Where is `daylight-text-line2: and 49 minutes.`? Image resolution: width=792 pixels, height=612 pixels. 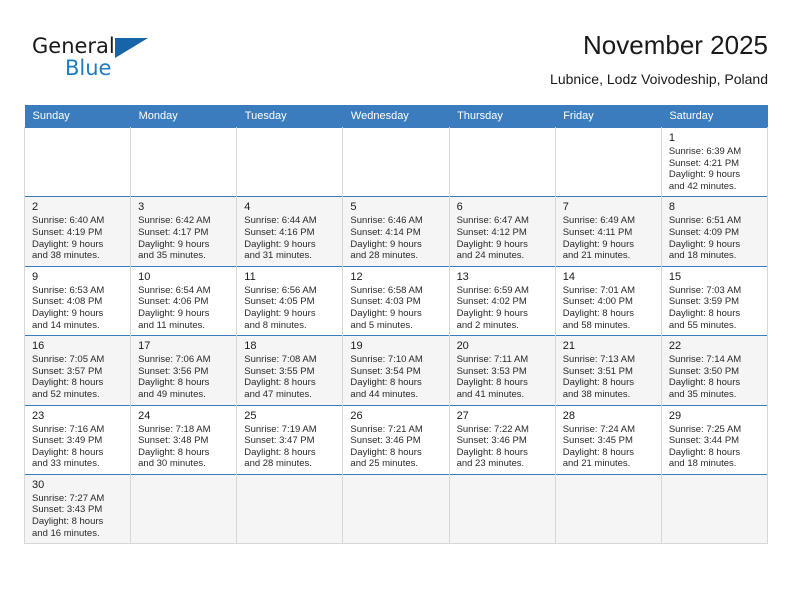
daylight-text-line2: and 49 minutes. is located at coordinates (172, 394).